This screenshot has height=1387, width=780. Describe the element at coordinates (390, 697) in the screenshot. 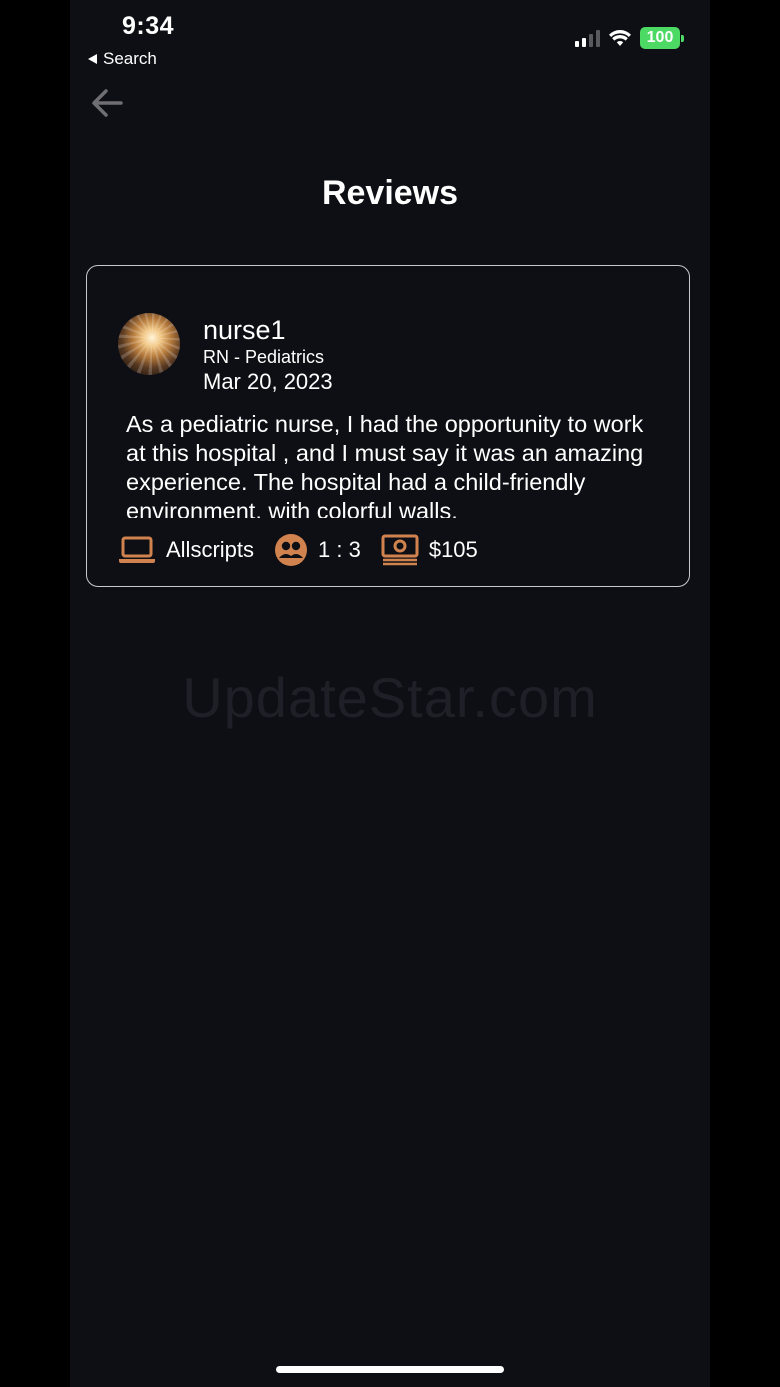

I see `watermark: UpdateStar.com` at that location.